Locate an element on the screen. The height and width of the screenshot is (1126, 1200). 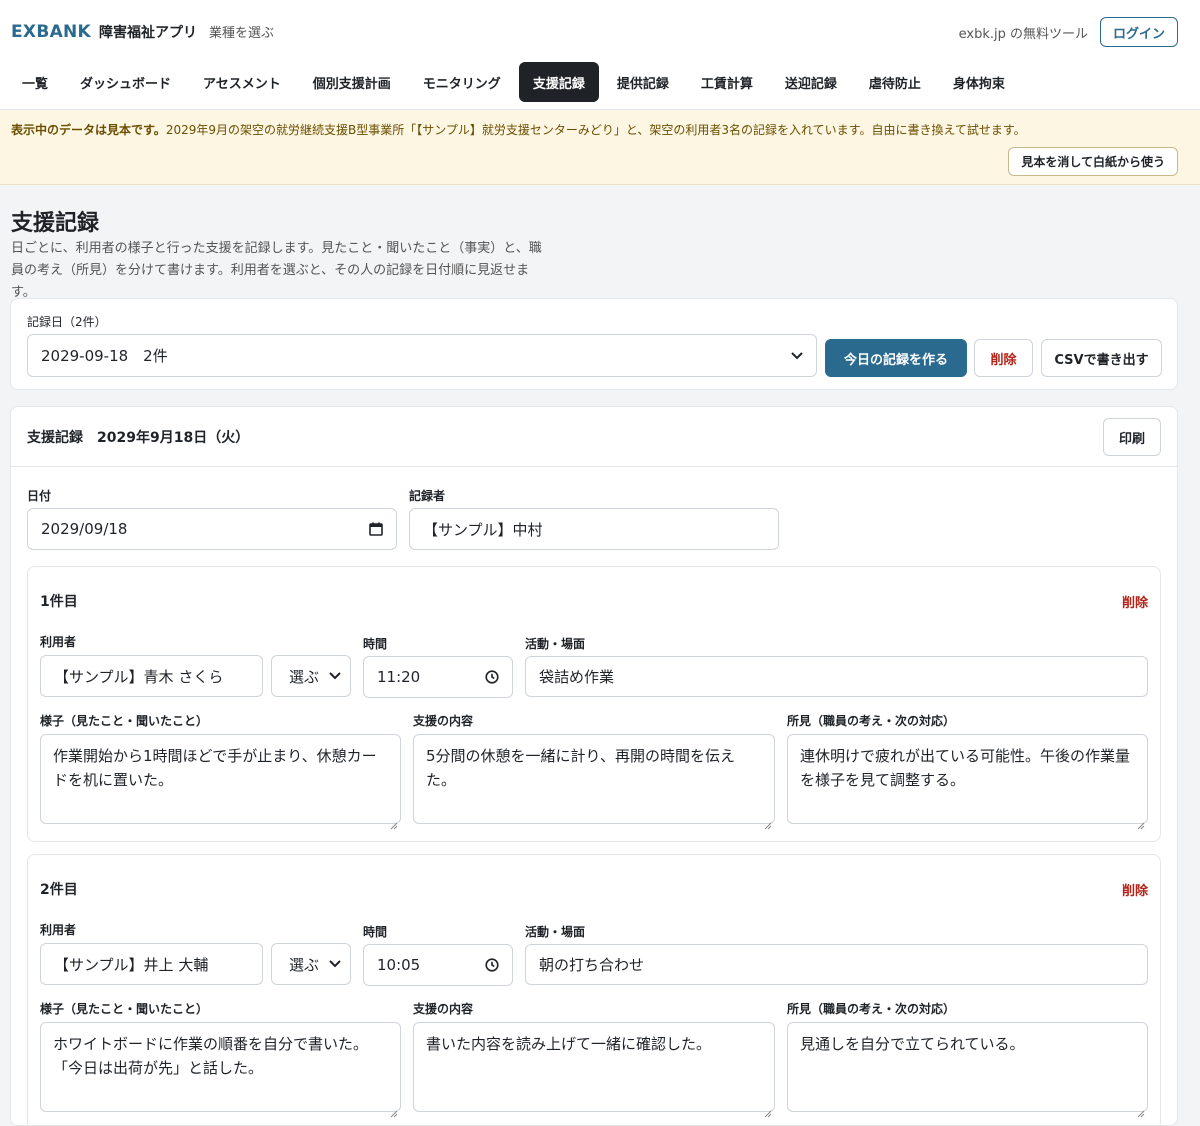
nav-item-3: 個別支援計画 is located at coordinates (352, 82).